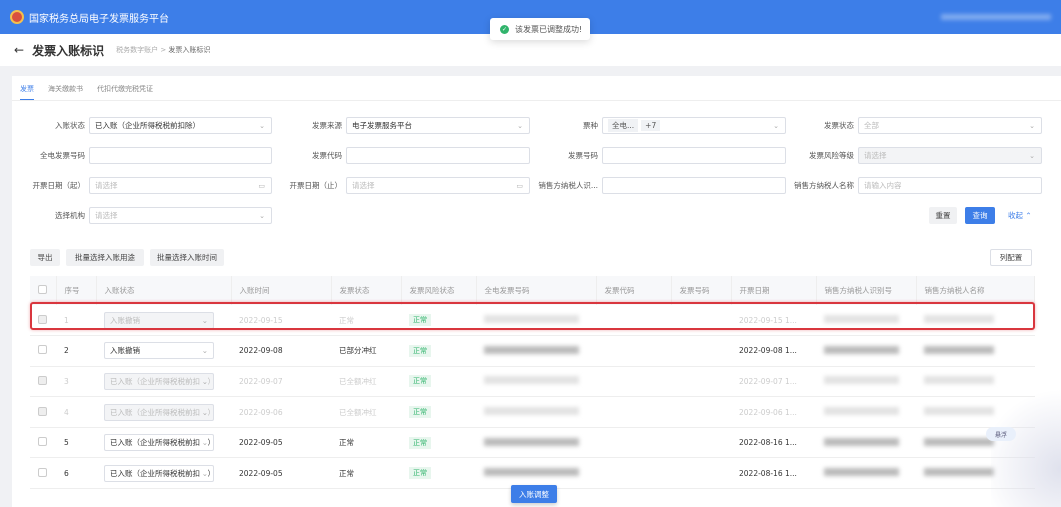  Describe the element at coordinates (70, 215) in the screenshot. I see `org-label: 选择机构` at that location.